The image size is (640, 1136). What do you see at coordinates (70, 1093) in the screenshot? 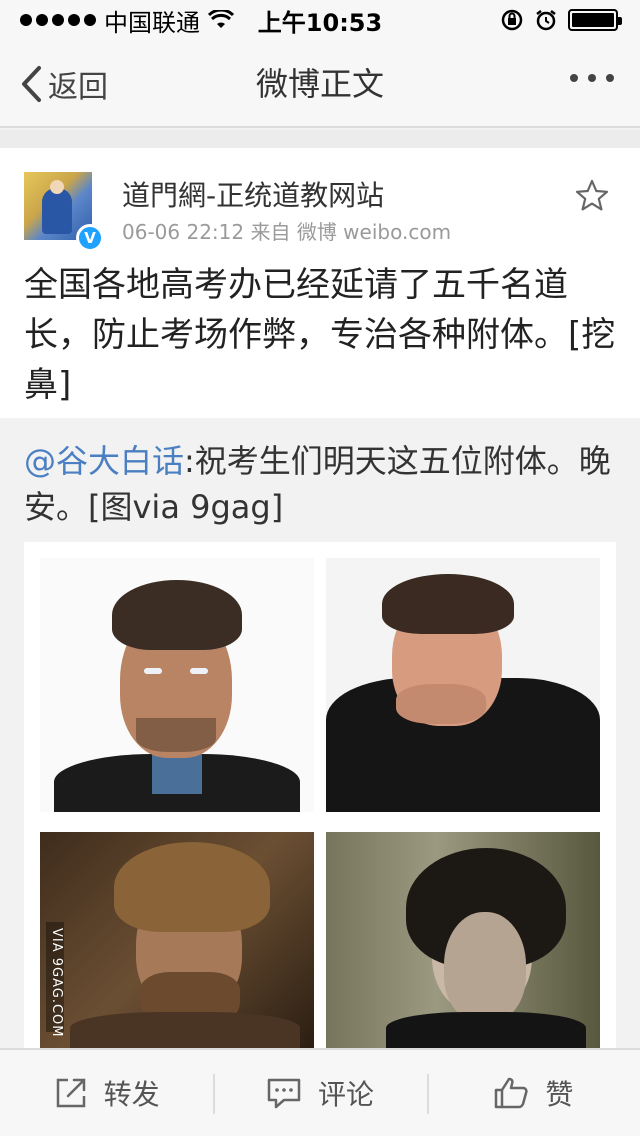
I see `share-arrow-icon` at bounding box center [70, 1093].